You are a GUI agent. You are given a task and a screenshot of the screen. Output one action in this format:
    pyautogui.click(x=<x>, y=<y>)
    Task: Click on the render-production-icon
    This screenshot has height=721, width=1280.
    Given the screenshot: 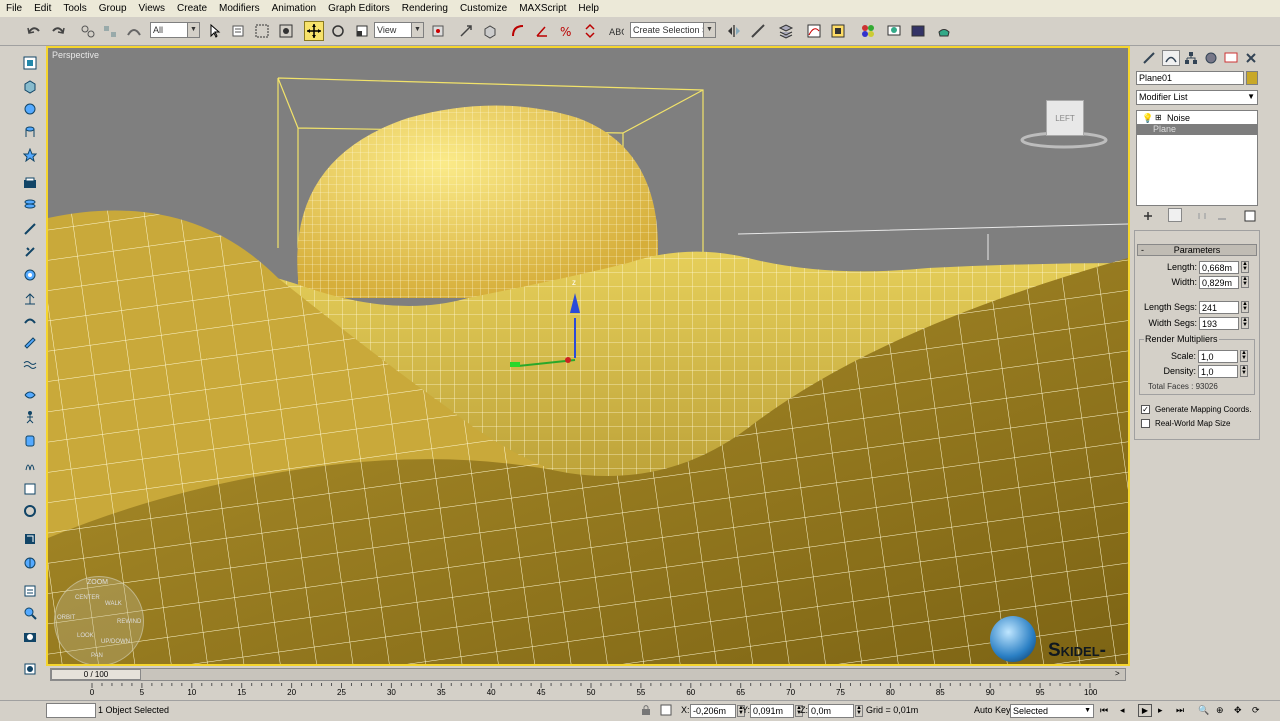 What is the action you would take?
    pyautogui.click(x=944, y=31)
    